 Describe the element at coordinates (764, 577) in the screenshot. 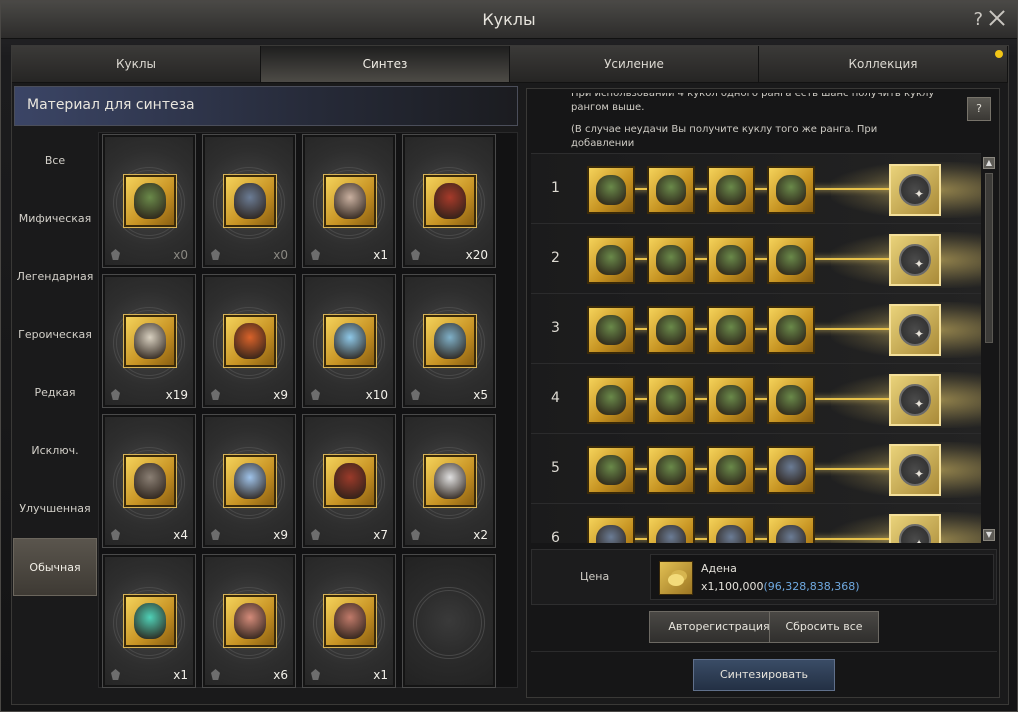

I see `price-box: Цена Адена x1,100,000(96,328,838,368)` at that location.